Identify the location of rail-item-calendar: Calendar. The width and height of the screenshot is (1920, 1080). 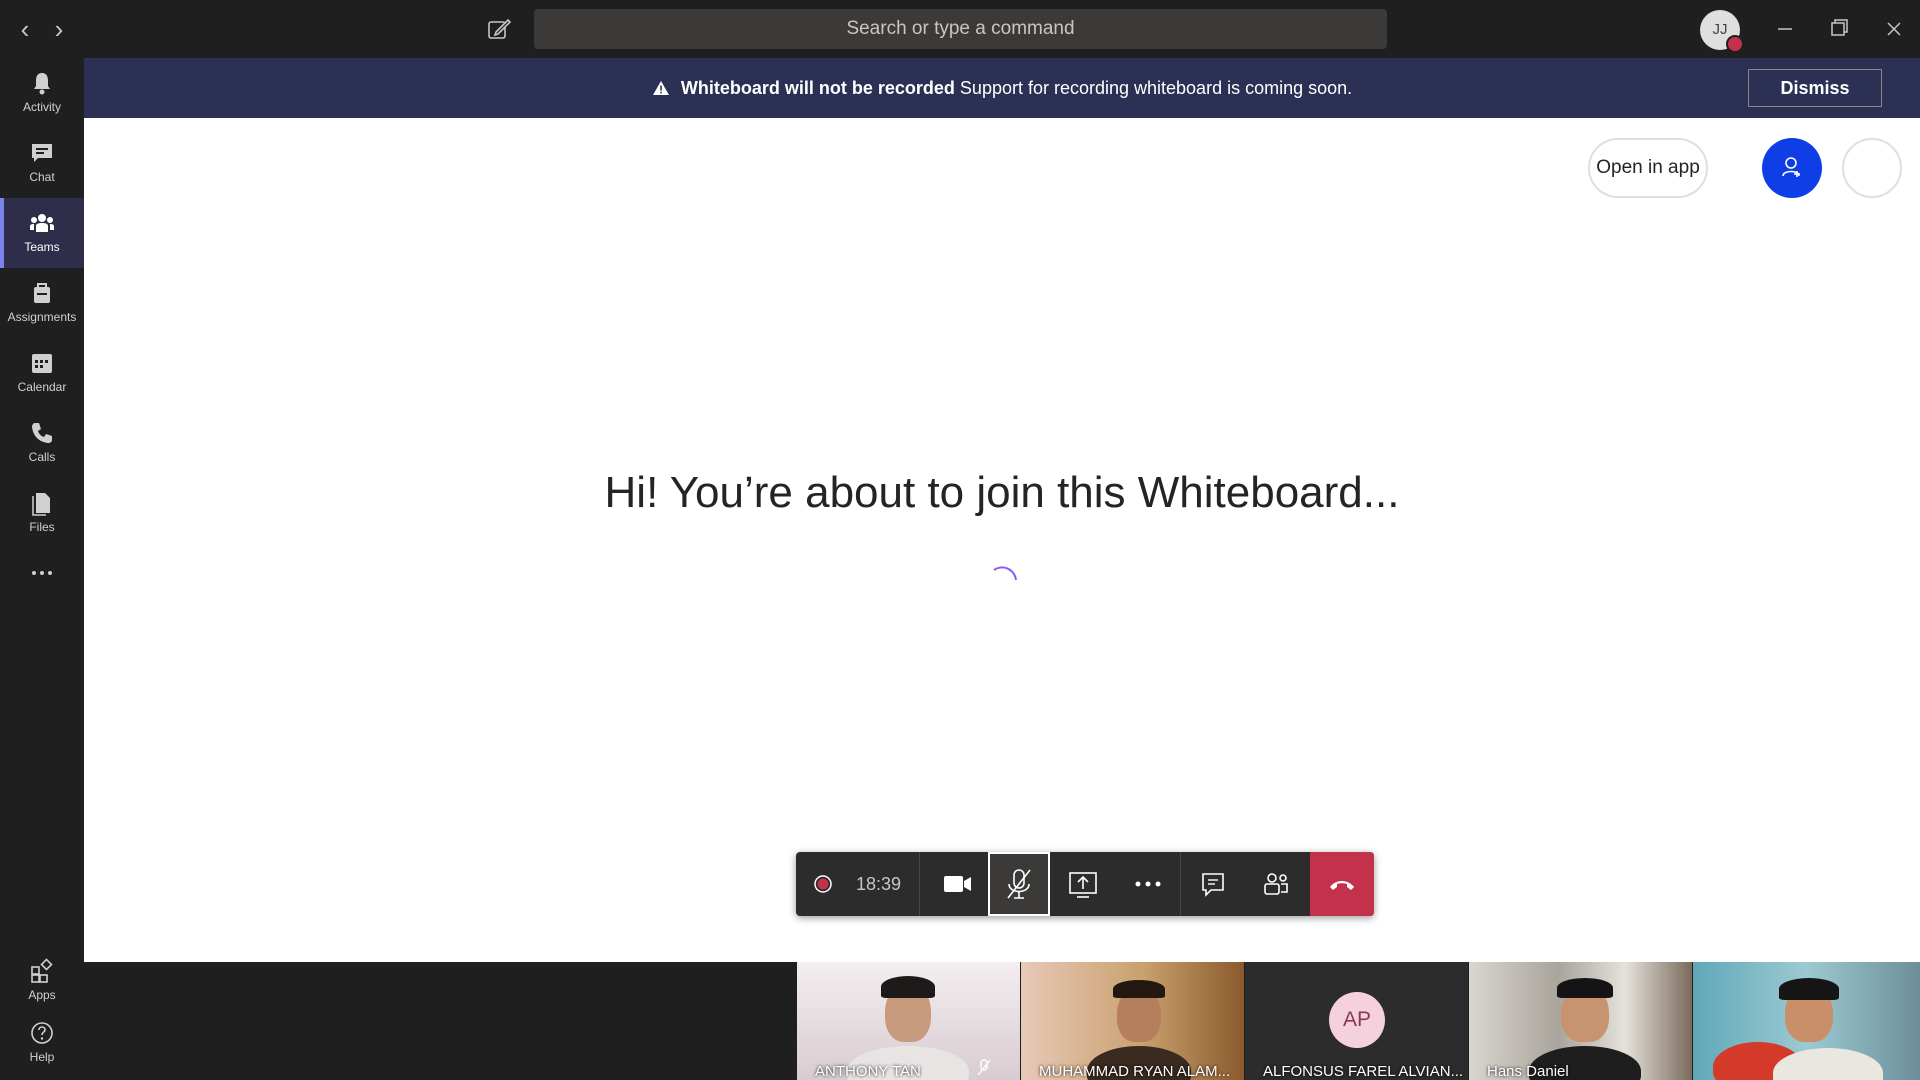
(42, 373).